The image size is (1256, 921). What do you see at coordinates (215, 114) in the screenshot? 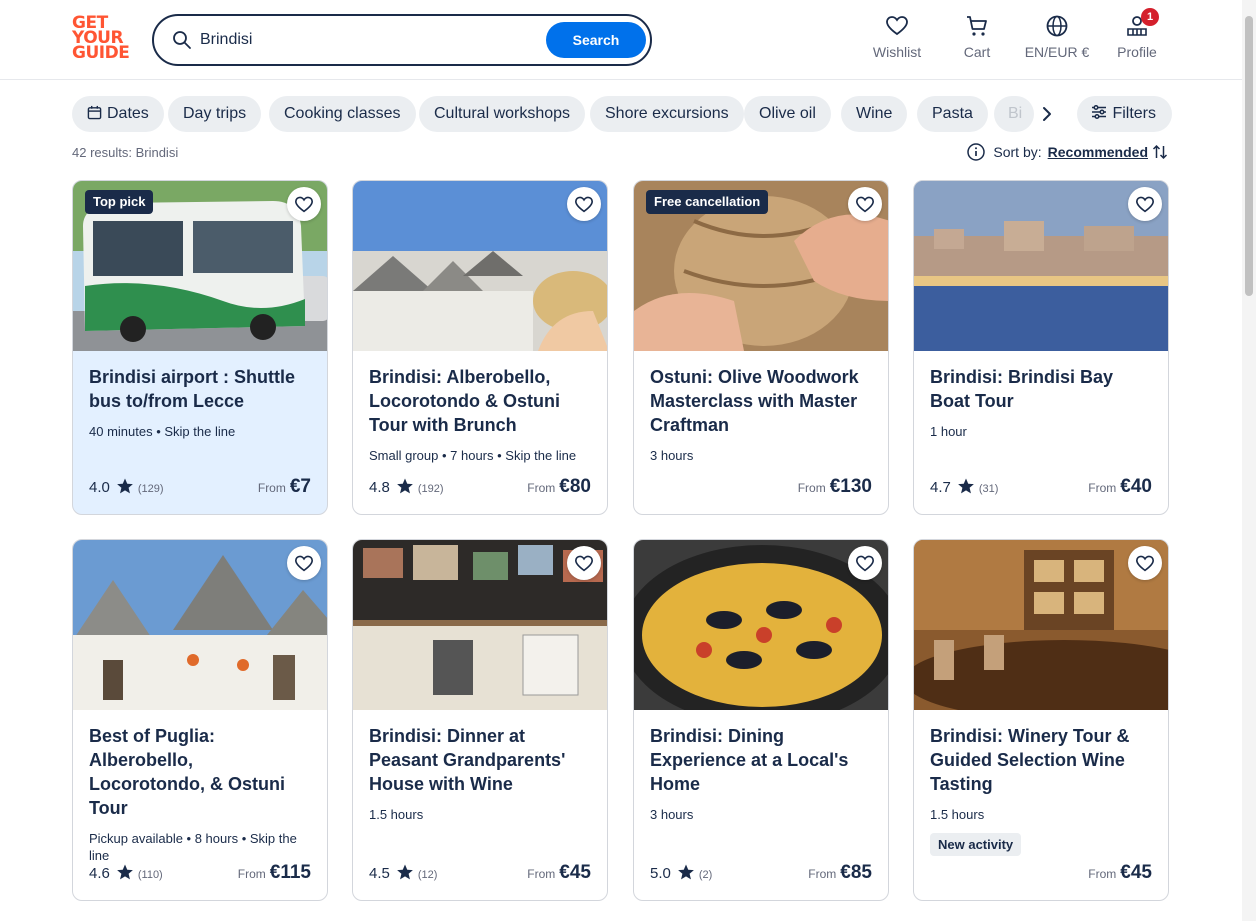
I see `chip-day-trips: Day trips` at bounding box center [215, 114].